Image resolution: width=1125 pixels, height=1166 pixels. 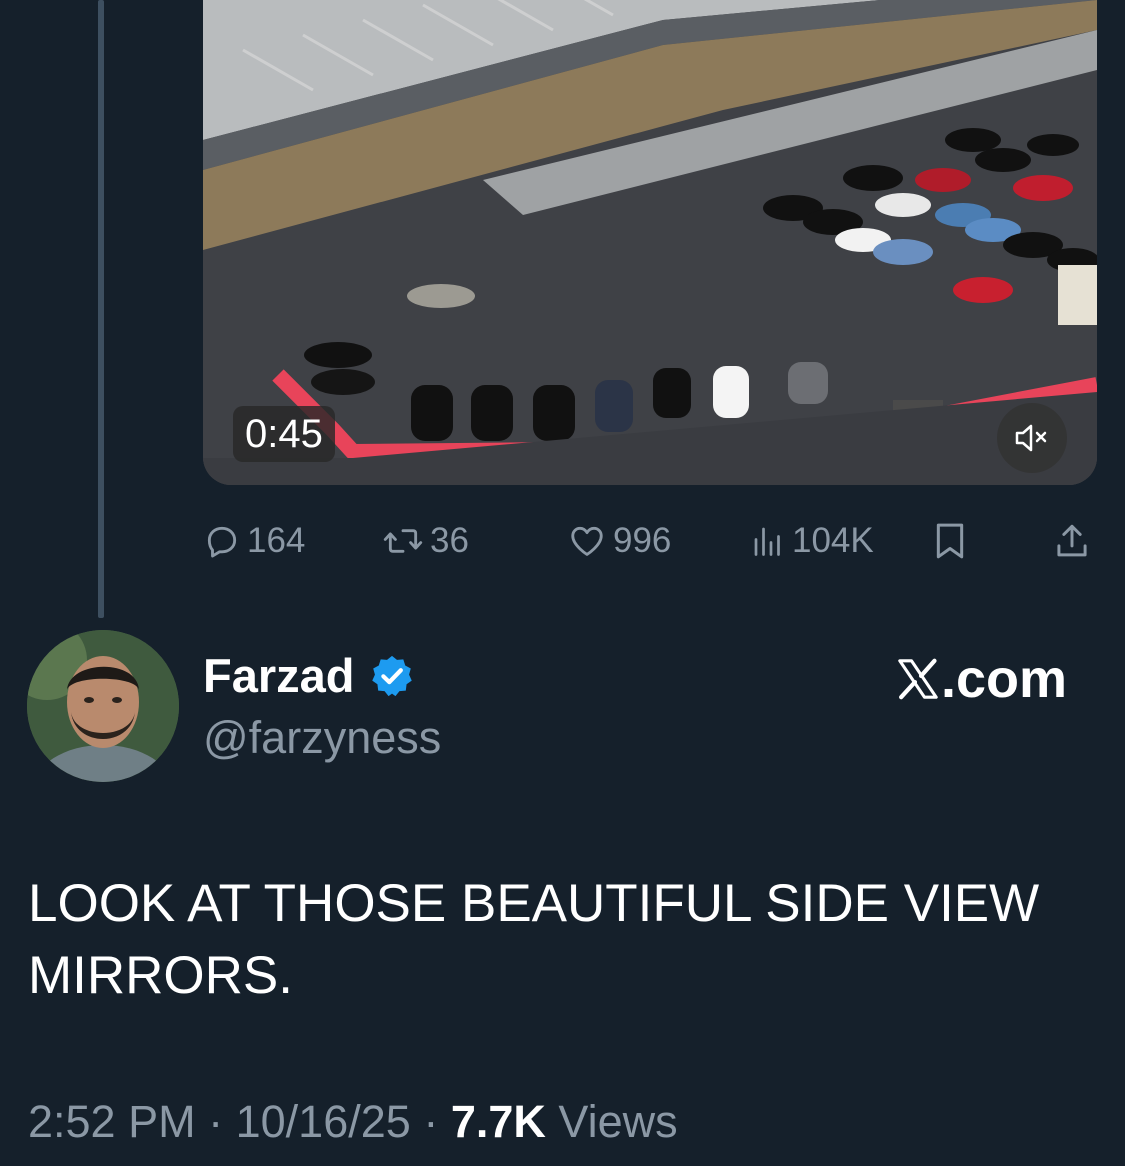 What do you see at coordinates (322, 738) in the screenshot?
I see `author-handle: @farzyness` at bounding box center [322, 738].